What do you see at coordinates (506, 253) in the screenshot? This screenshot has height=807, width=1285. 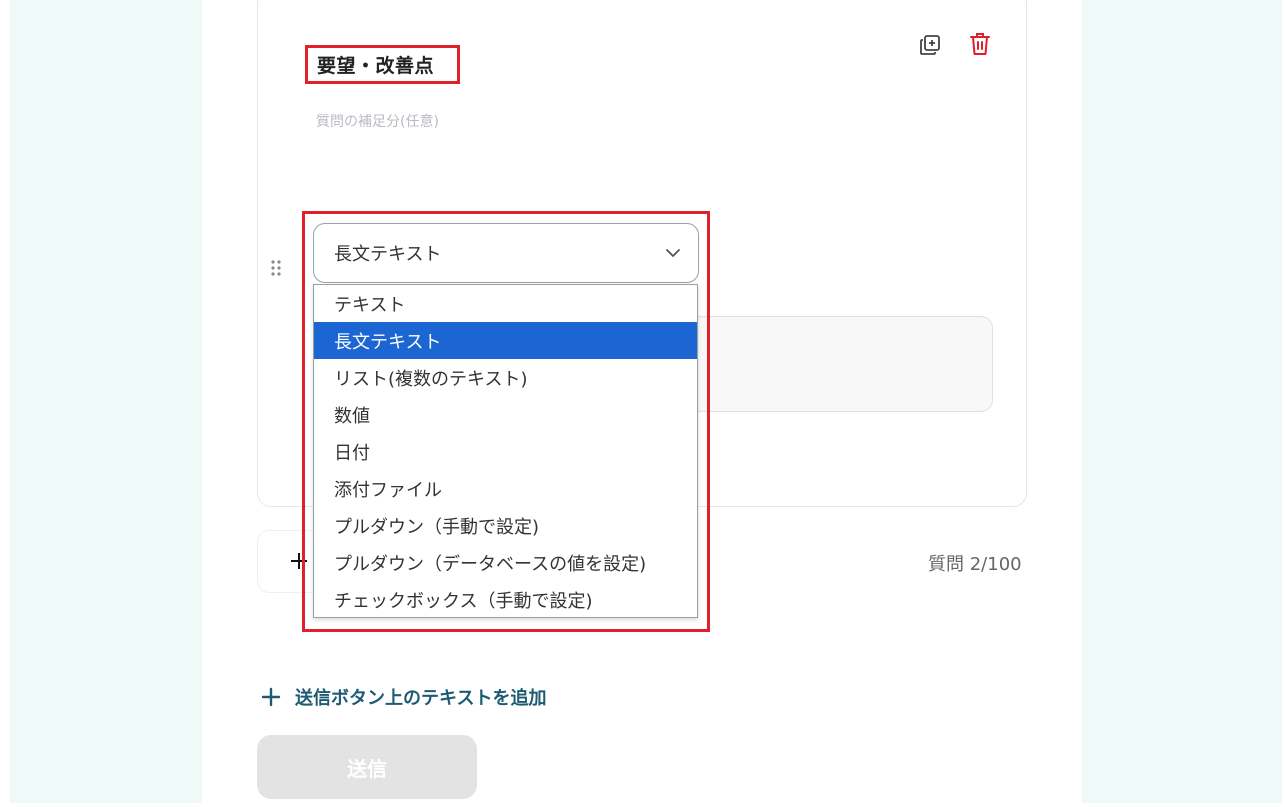 I see `answer-type-select: 長文テキスト` at bounding box center [506, 253].